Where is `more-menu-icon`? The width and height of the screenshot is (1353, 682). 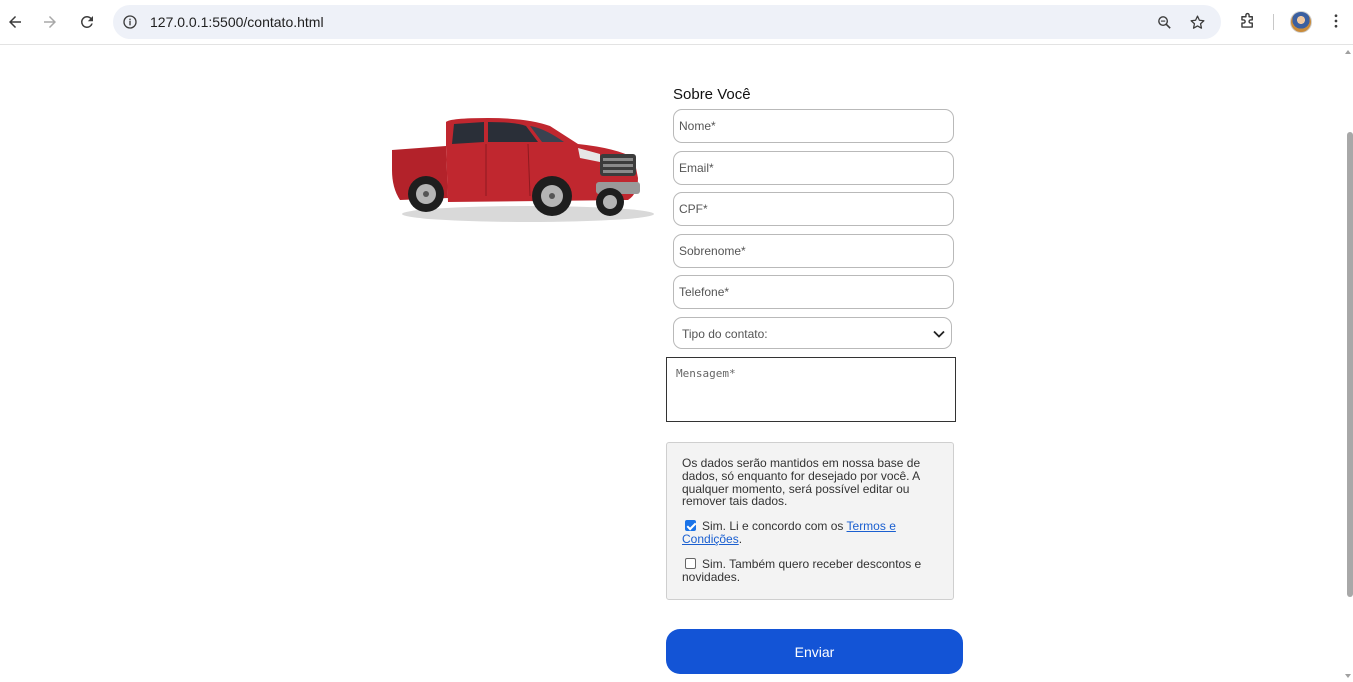
more-menu-icon is located at coordinates (1336, 21).